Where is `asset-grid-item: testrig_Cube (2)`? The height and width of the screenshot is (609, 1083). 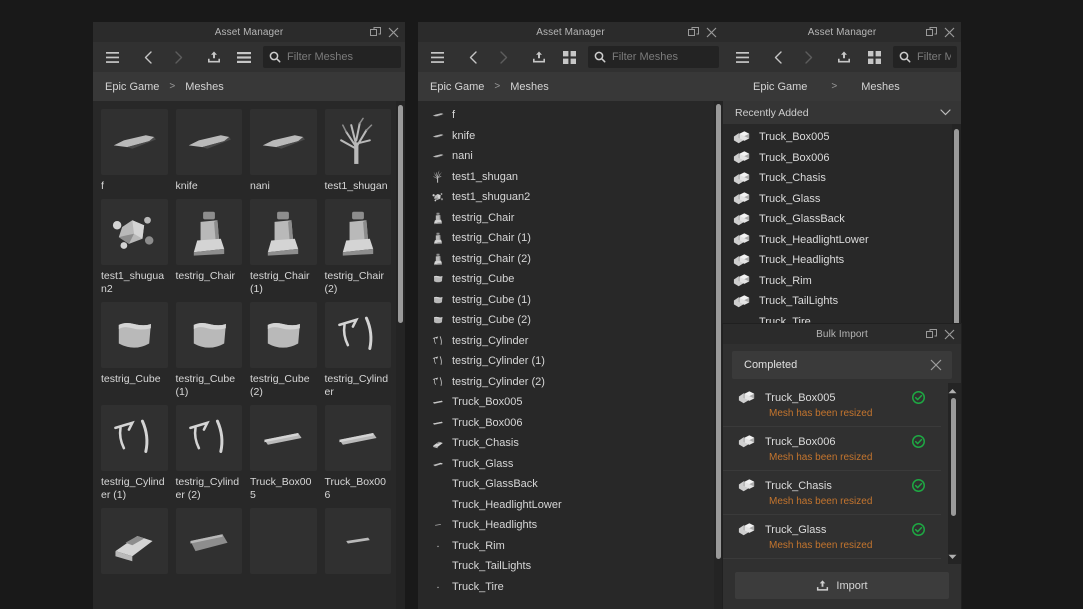
asset-grid-item: testrig_Cube (2) is located at coordinates (283, 350).